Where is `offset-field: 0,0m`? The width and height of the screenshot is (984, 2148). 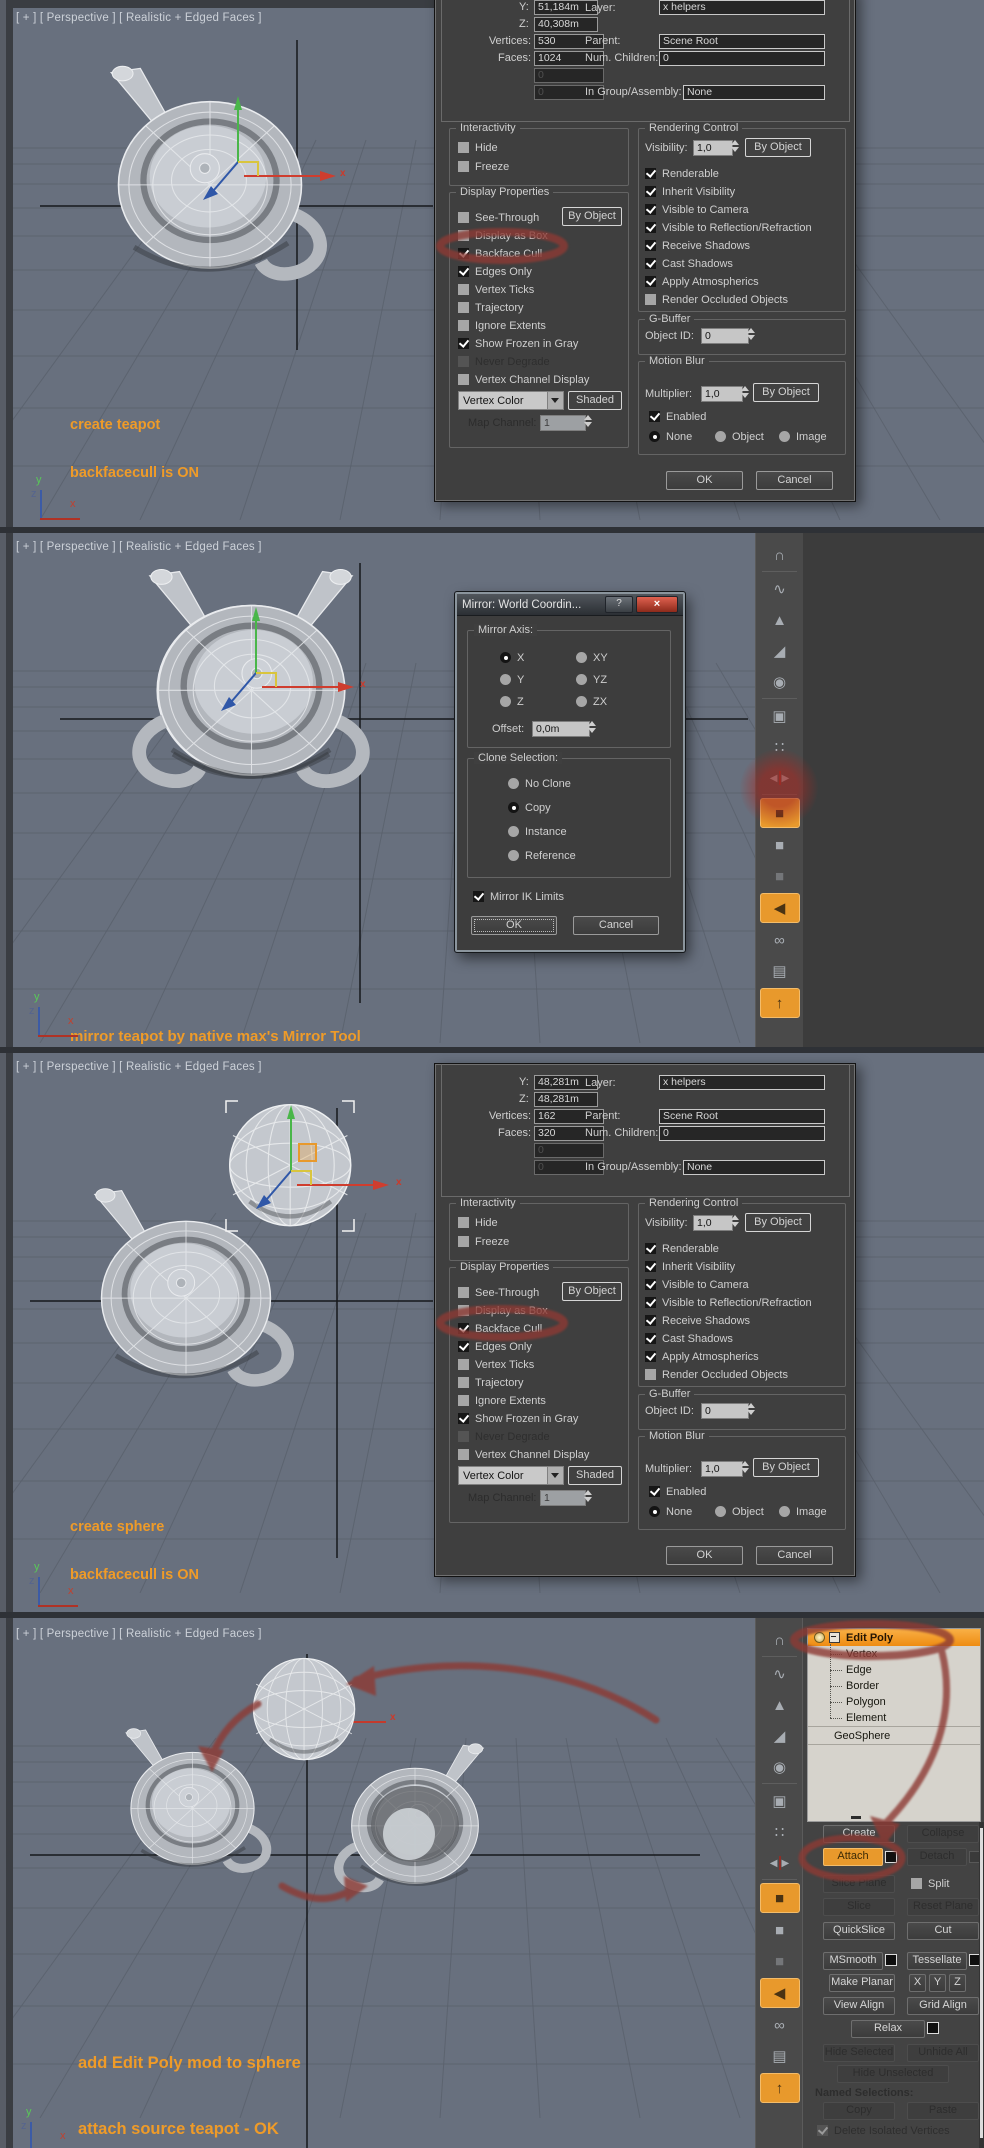
offset-field: 0,0m is located at coordinates (561, 729).